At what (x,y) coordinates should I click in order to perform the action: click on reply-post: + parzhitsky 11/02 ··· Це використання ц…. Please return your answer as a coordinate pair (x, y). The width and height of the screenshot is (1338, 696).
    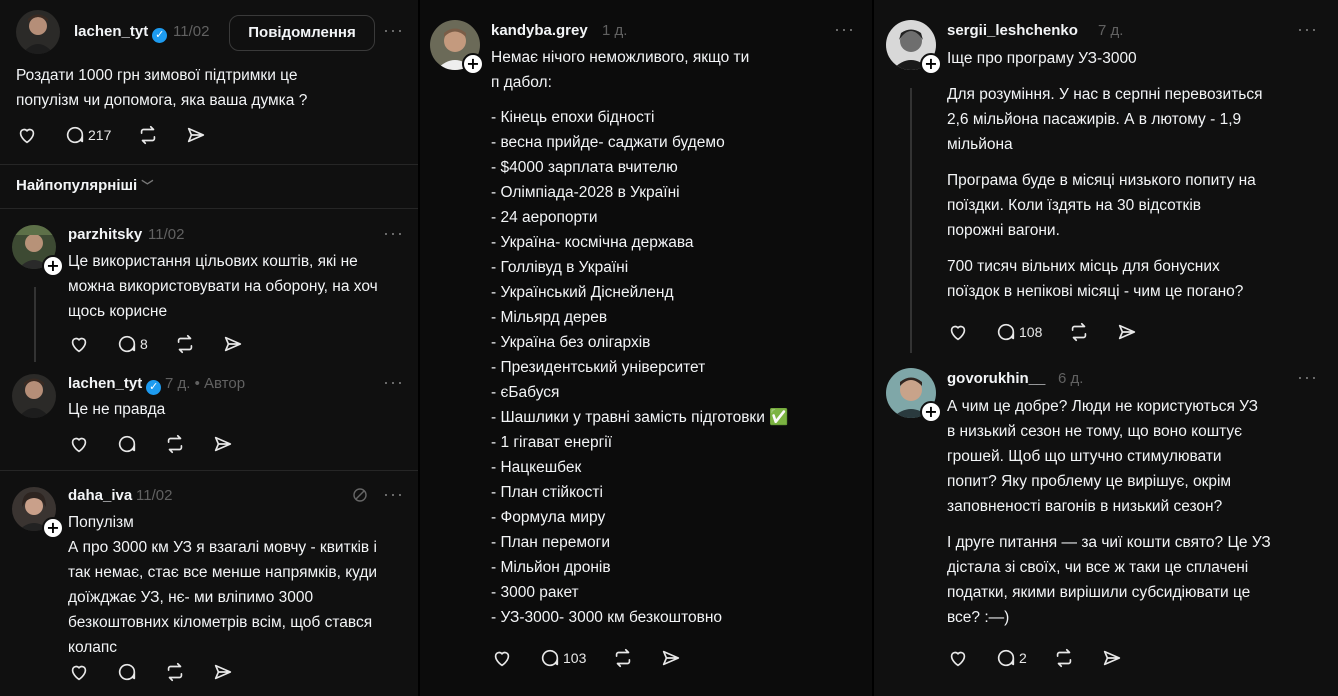
    Looking at the image, I should click on (209, 289).